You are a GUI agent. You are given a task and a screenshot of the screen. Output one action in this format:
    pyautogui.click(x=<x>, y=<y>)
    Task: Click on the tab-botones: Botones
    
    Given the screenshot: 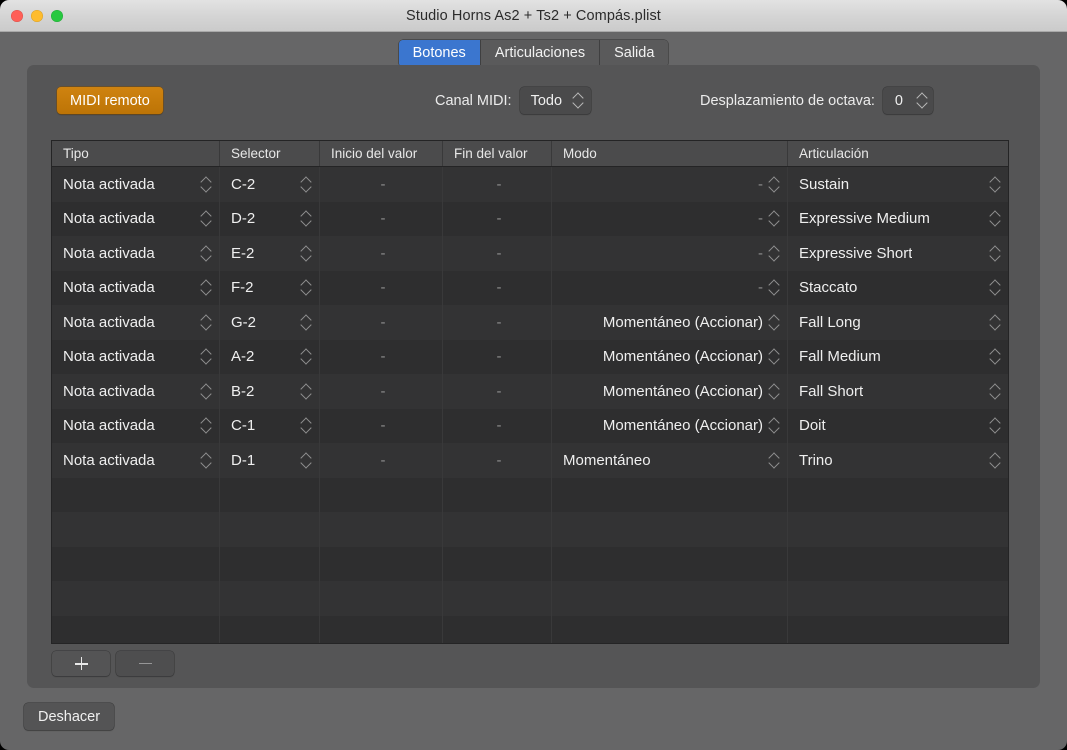 What is the action you would take?
    pyautogui.click(x=439, y=53)
    